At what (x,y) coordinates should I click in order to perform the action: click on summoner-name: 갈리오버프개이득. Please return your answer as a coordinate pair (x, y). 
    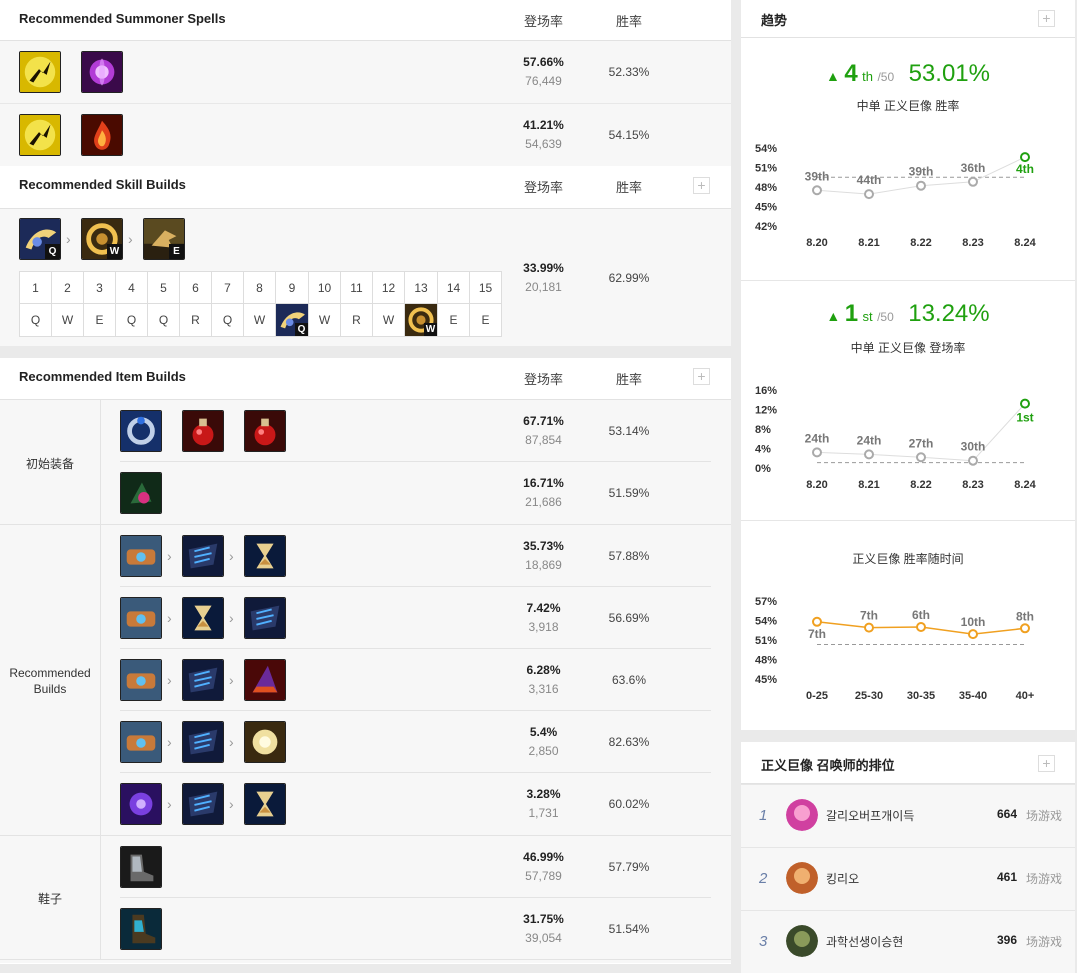
    Looking at the image, I should click on (870, 815).